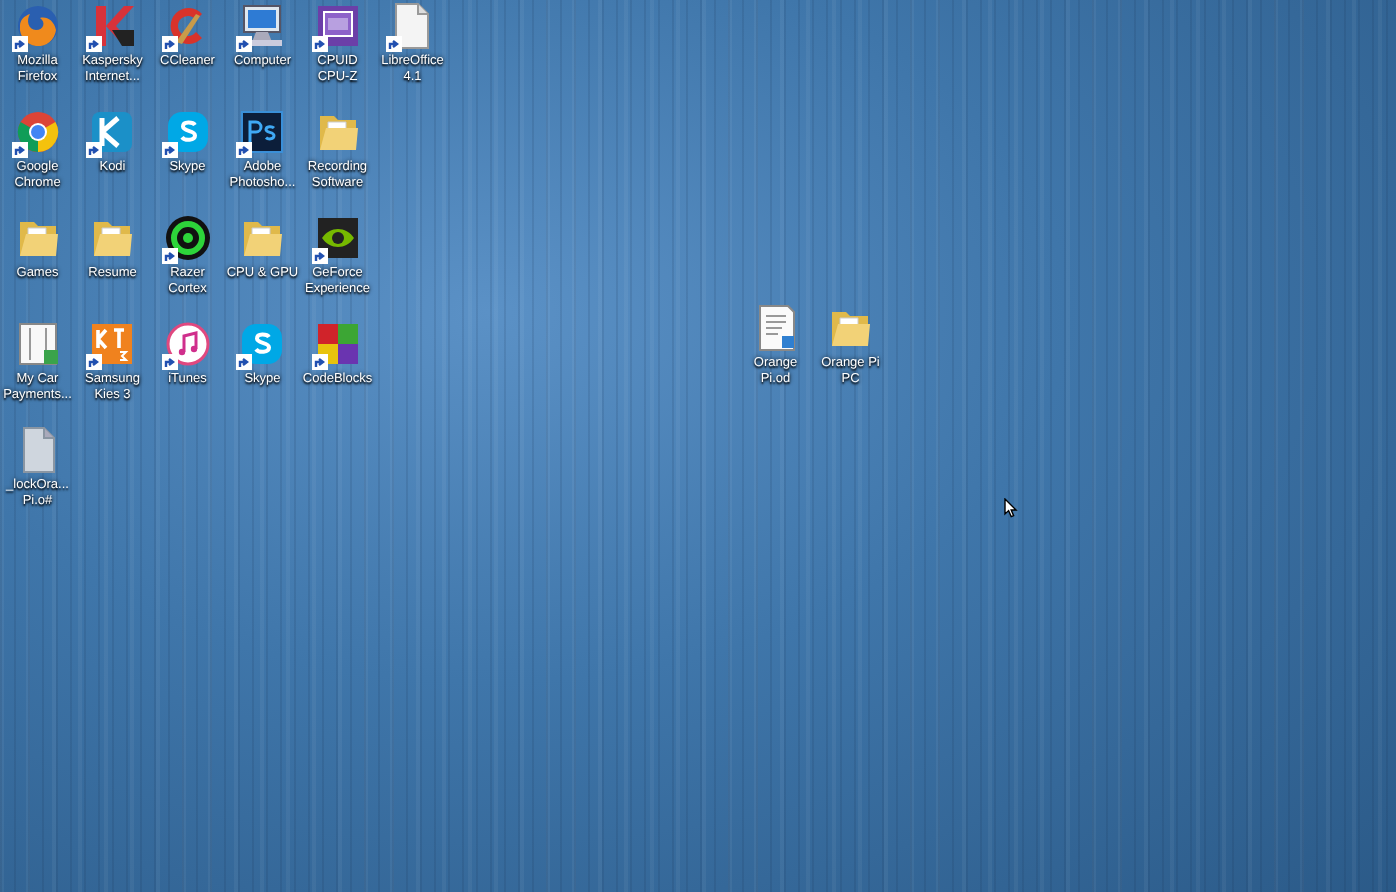 Image resolution: width=1396 pixels, height=892 pixels. I want to click on mouse-cursor-icon, so click(1011, 508).